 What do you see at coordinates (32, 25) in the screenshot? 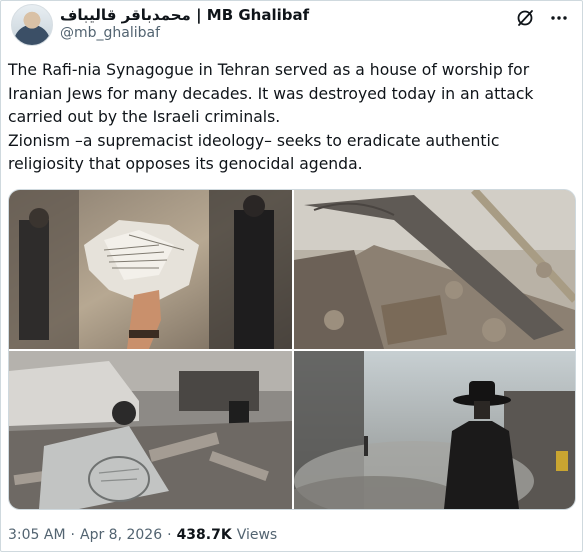
I see `author-avatar` at bounding box center [32, 25].